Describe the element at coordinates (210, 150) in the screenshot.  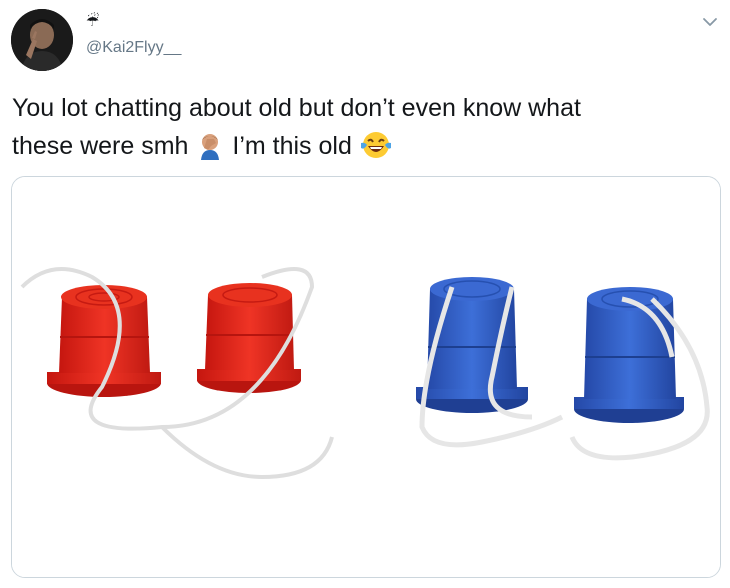
I see `man-facepalming-icon` at that location.